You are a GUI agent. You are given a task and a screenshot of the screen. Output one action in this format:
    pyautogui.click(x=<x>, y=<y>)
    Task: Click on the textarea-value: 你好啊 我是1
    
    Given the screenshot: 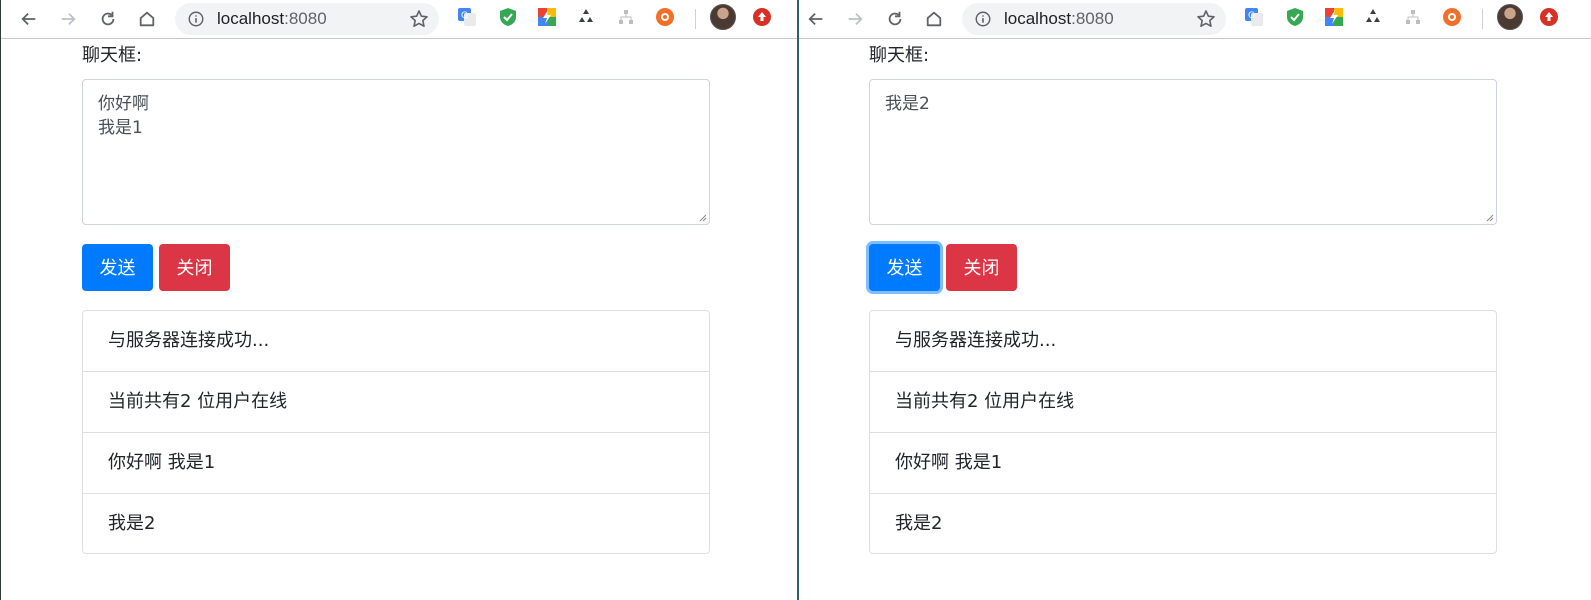 What is the action you would take?
    pyautogui.click(x=123, y=116)
    